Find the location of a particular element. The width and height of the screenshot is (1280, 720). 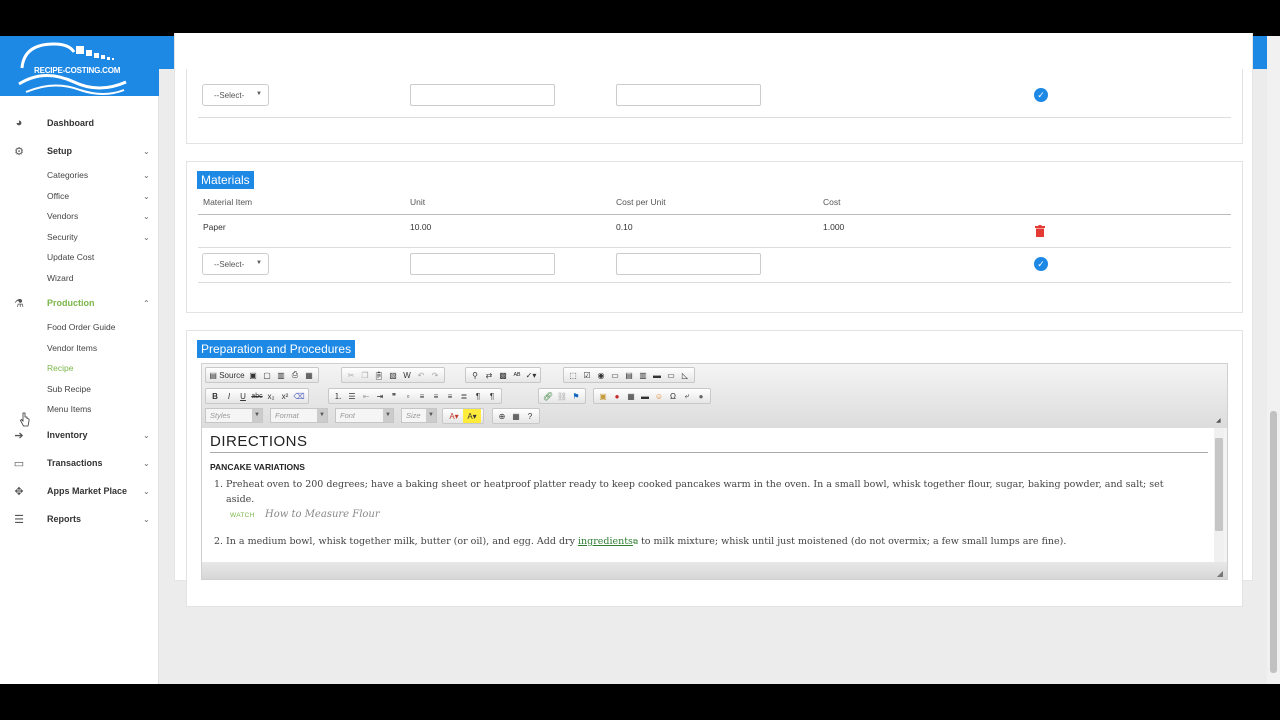

form-icon: ⬚ is located at coordinates (573, 375).